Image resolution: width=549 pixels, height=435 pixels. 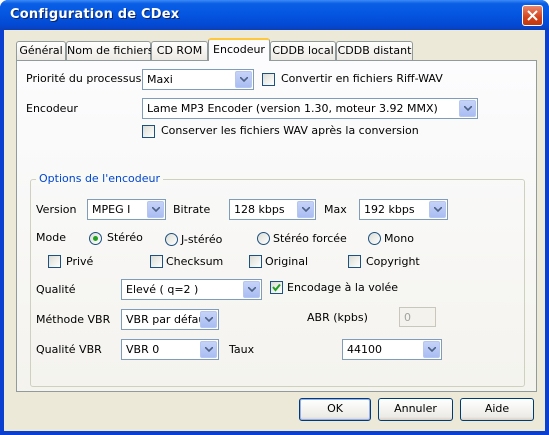 What do you see at coordinates (179, 50) in the screenshot?
I see `tab-cd-rom: CD ROM` at bounding box center [179, 50].